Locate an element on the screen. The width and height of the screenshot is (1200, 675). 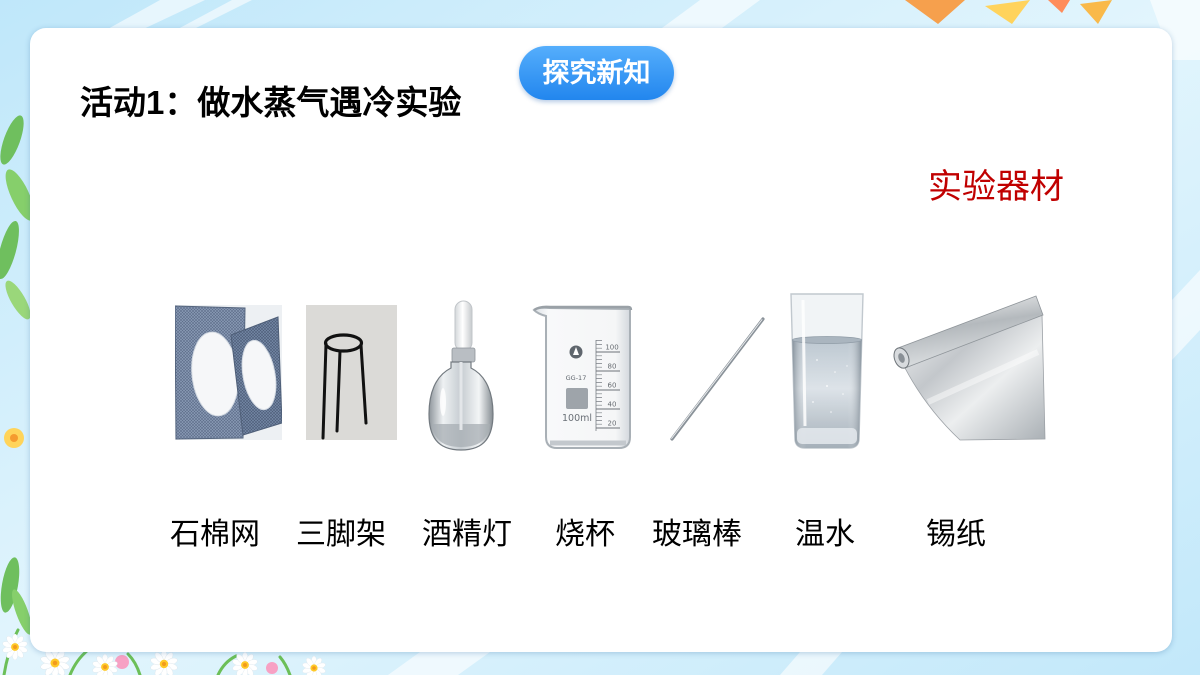
beaker-capacity: 100ml is located at coordinates (577, 418).